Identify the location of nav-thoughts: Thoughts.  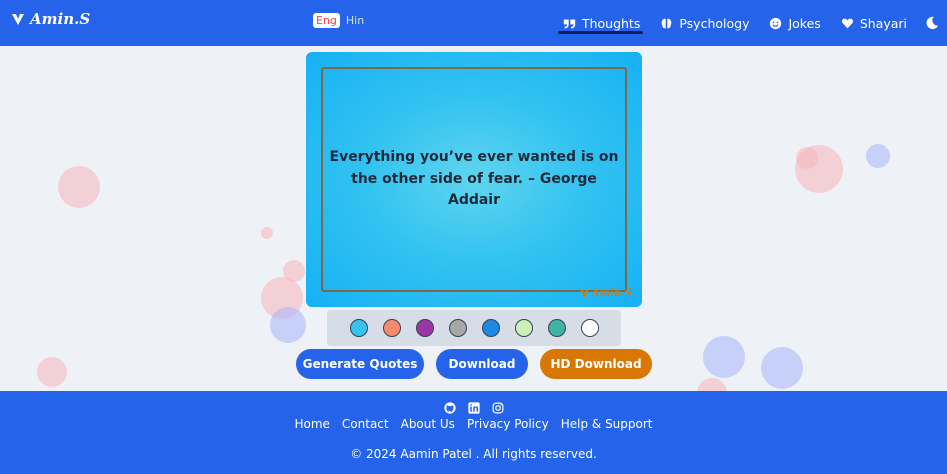
(600, 23).